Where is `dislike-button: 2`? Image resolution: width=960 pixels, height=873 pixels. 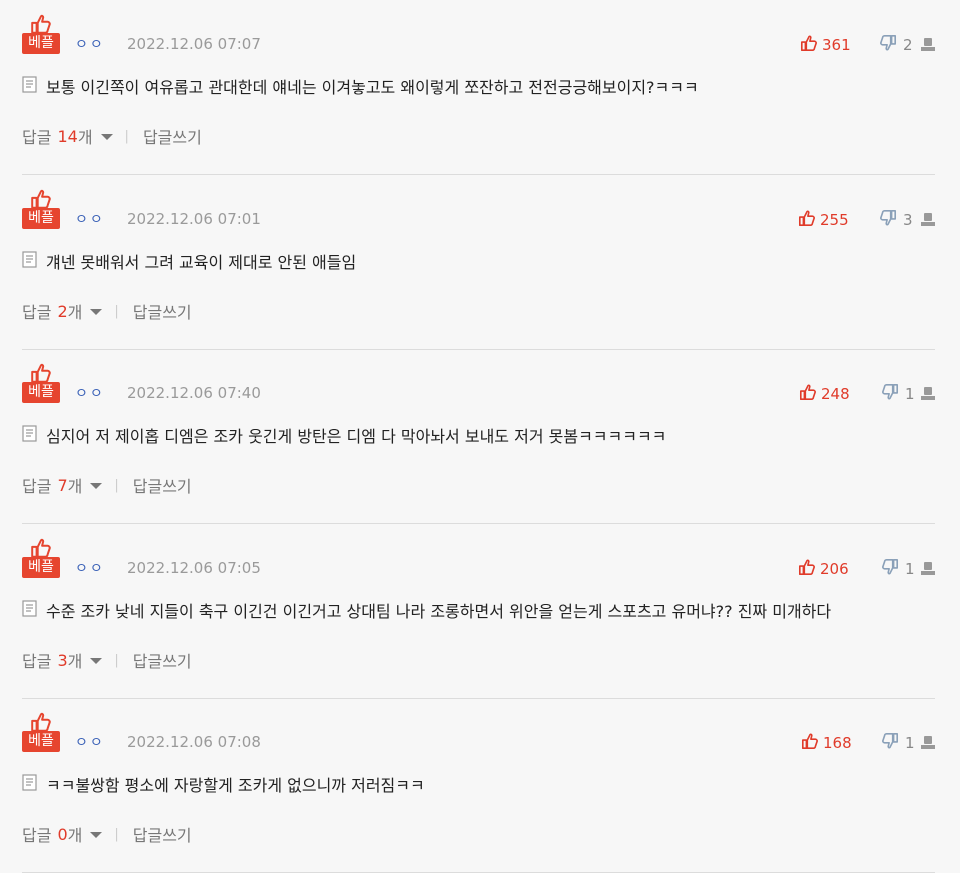 dislike-button: 2 is located at coordinates (896, 45).